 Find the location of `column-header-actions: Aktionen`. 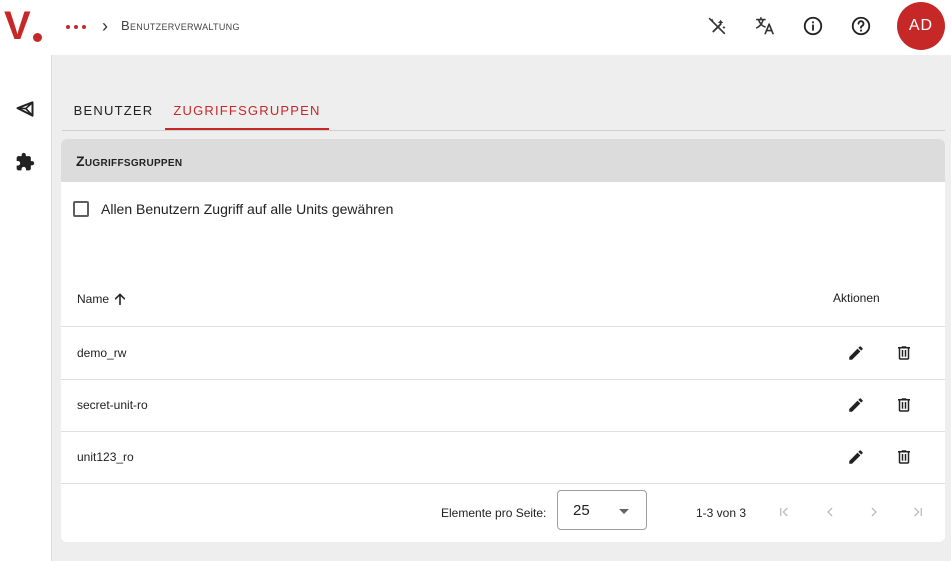

column-header-actions: Aktionen is located at coordinates (856, 298).